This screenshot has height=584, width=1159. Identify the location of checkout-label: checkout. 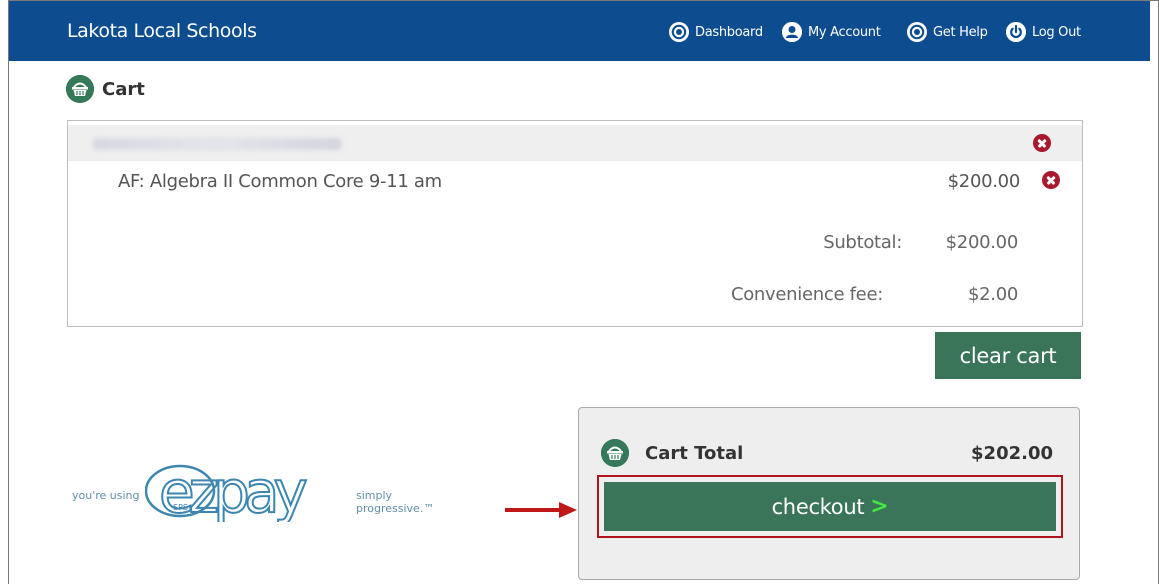
(818, 506).